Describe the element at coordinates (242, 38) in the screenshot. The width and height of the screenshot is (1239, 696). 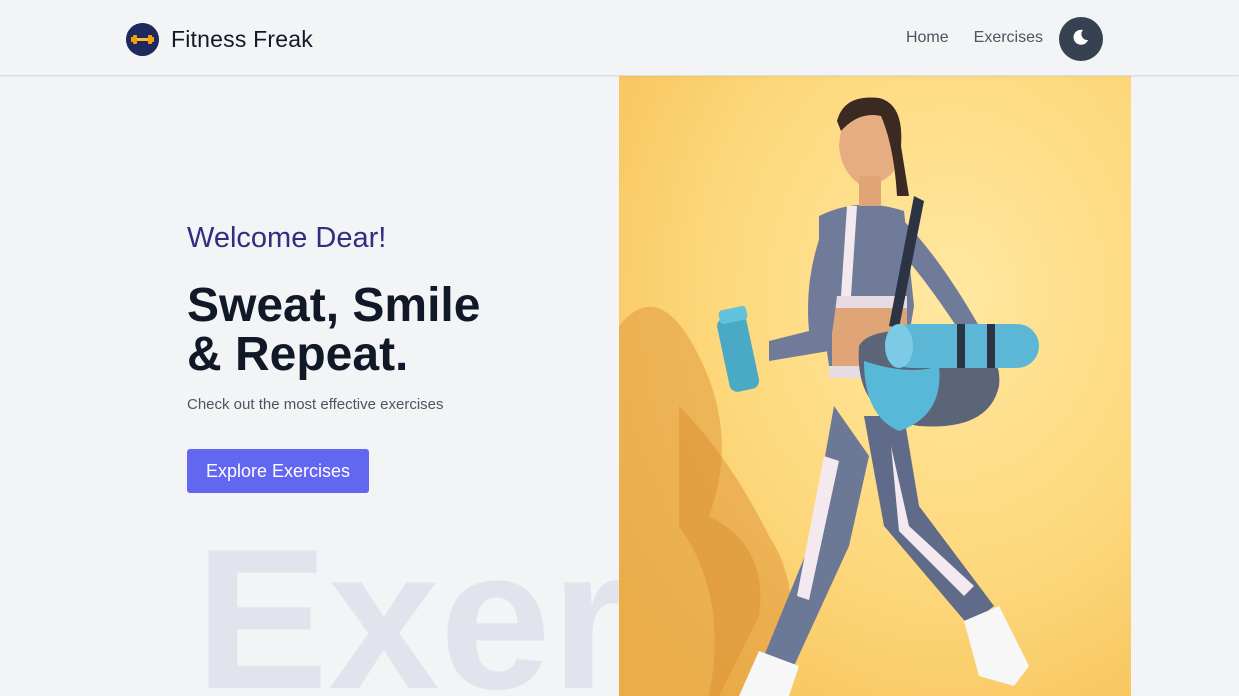
I see `brand-name: Fitness Freak` at that location.